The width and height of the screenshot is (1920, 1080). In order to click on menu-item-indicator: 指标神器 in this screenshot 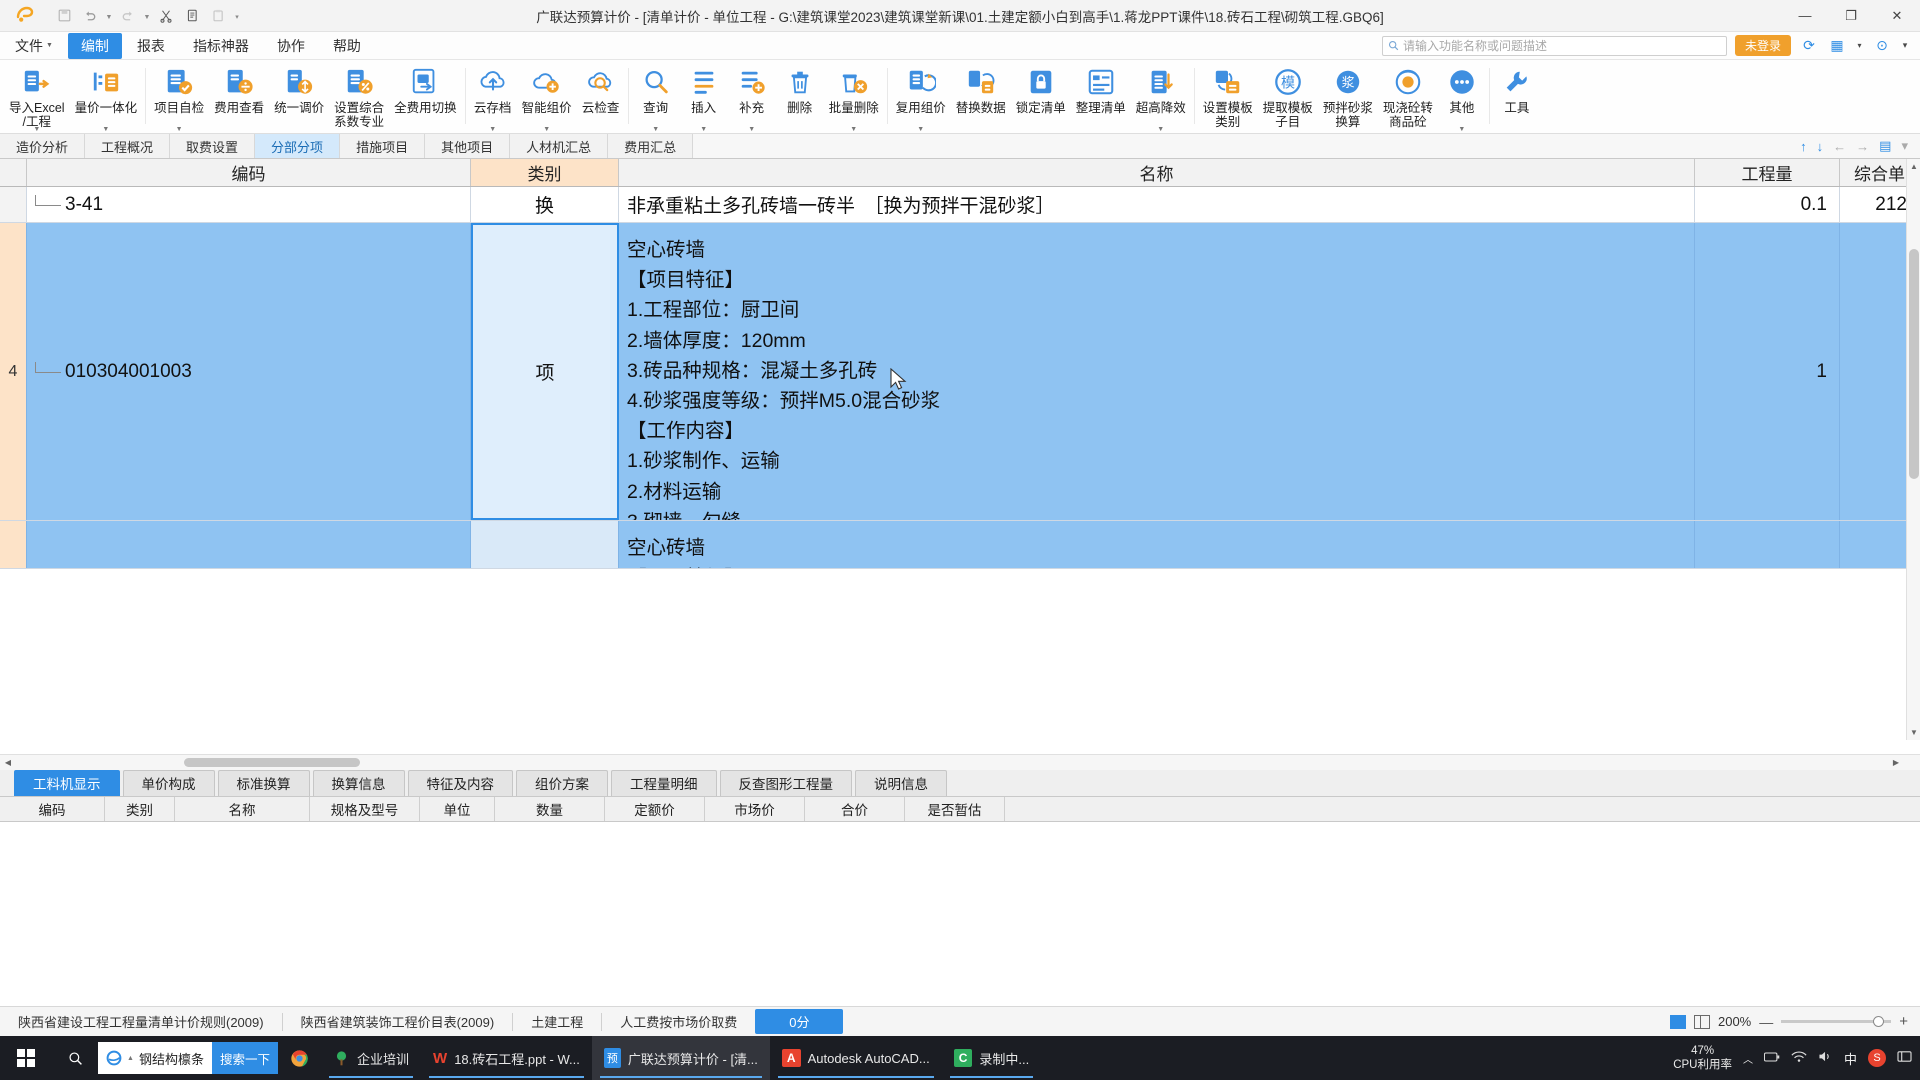, I will do `click(221, 46)`.